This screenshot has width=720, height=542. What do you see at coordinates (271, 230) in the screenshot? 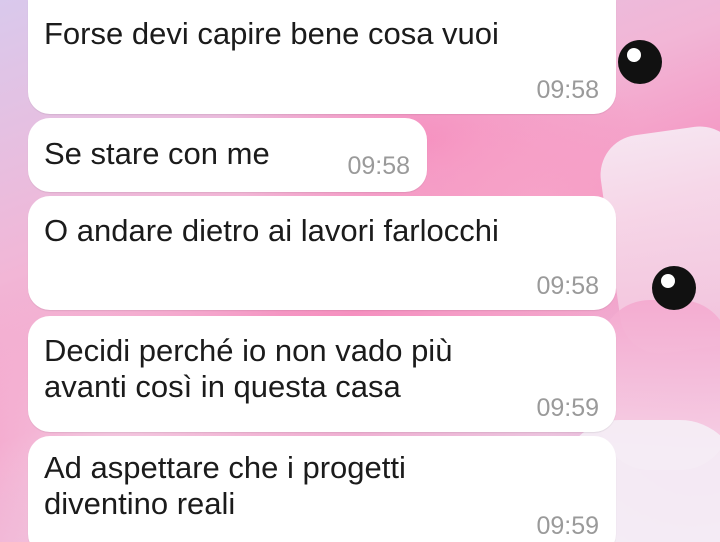
I see `message-text: O andare dietro ai lavori farlocchi` at bounding box center [271, 230].